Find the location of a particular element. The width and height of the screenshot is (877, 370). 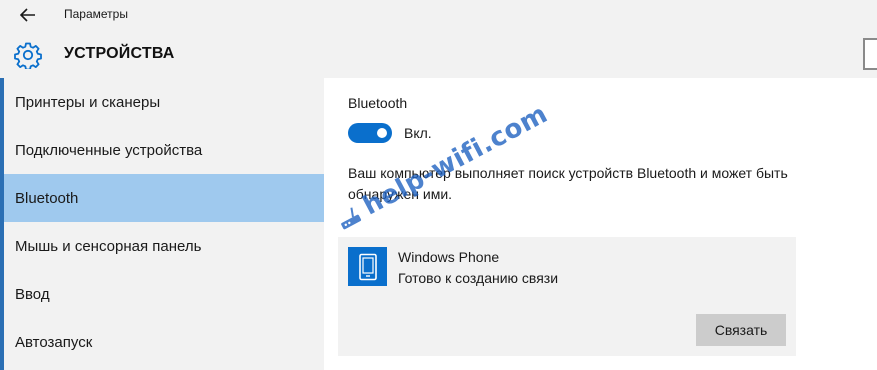

toggle-label: Вкл. is located at coordinates (418, 133).